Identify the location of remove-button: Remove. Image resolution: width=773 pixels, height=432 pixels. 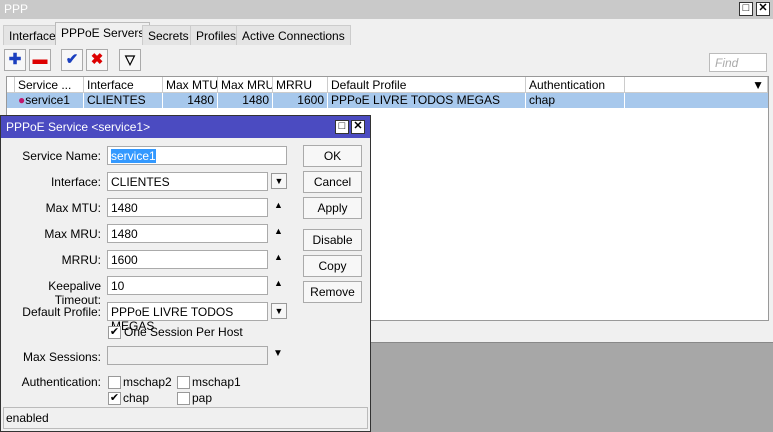
(332, 292).